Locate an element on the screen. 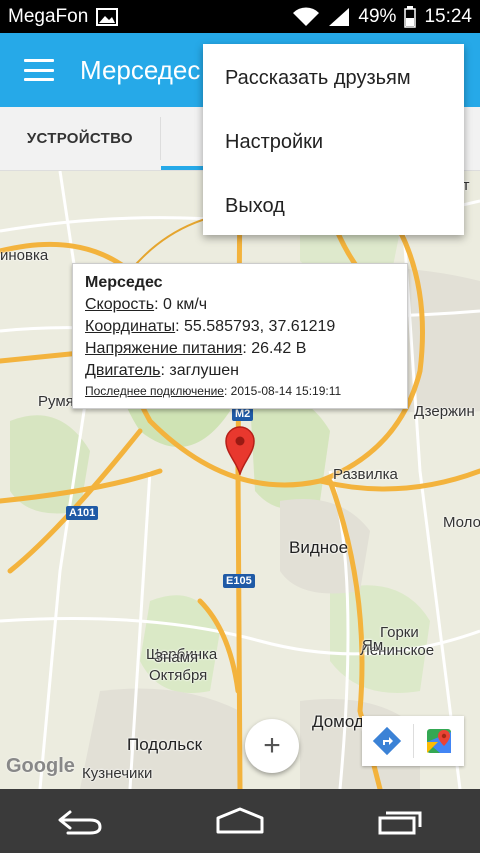 This screenshot has height=853, width=480. directions-button is located at coordinates (387, 741).